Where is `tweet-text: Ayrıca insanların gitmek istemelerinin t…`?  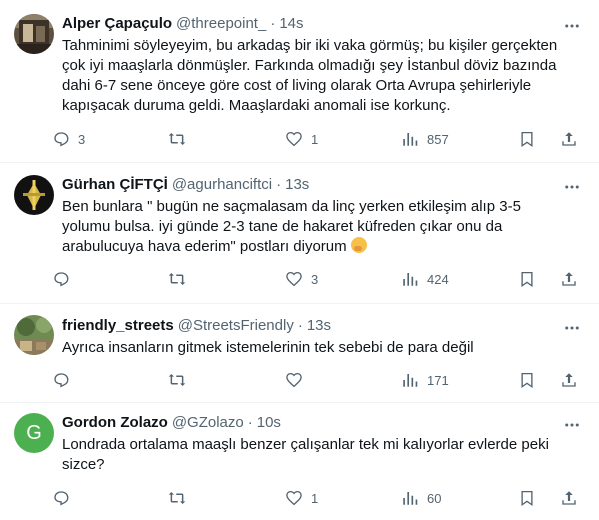 tweet-text: Ayrıca insanların gitmek istemelerinin t… is located at coordinates (268, 347).